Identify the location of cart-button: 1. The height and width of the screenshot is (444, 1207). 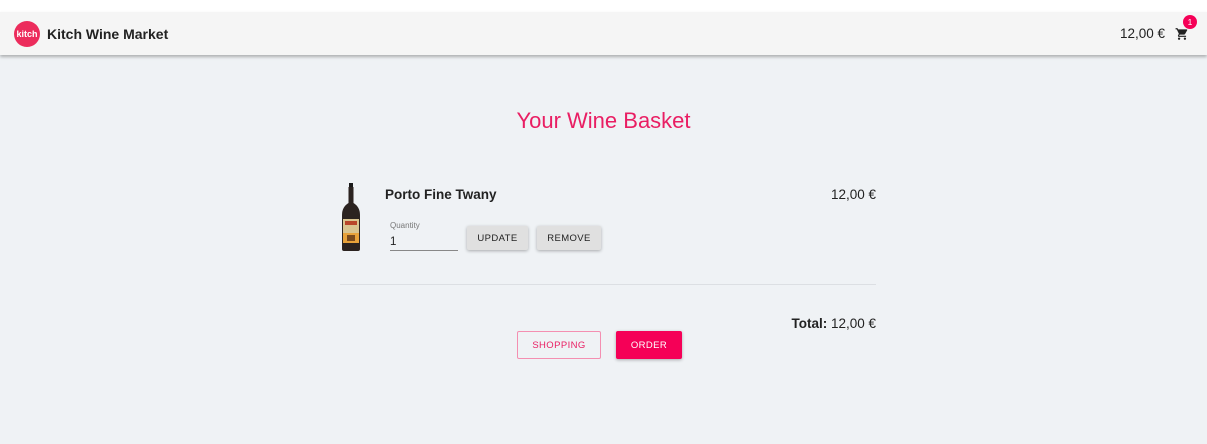
(1186, 28).